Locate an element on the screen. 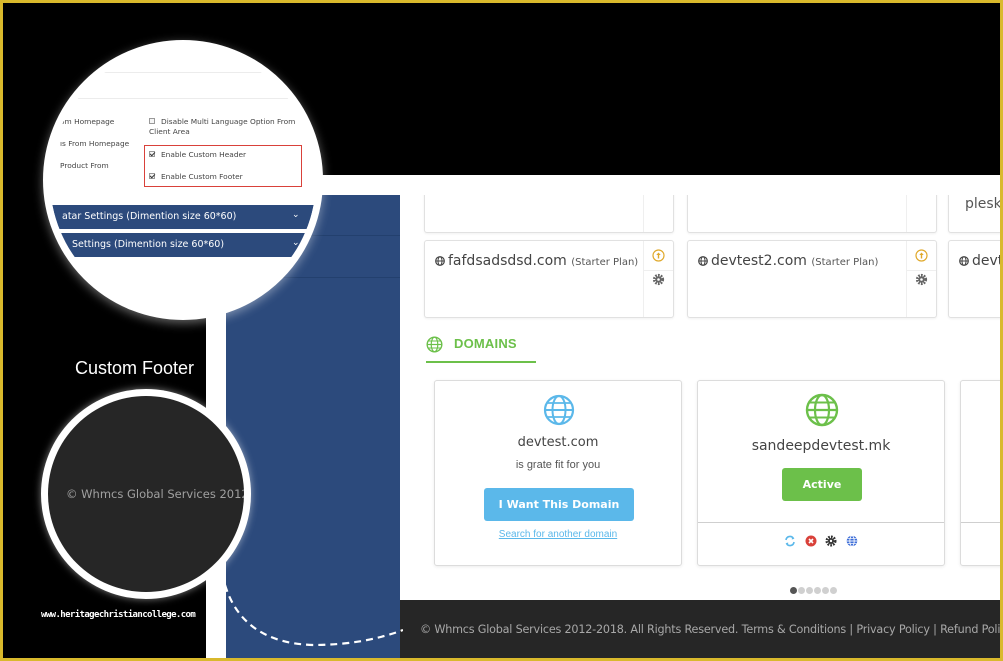  dns-globe-icon is located at coordinates (852, 541).